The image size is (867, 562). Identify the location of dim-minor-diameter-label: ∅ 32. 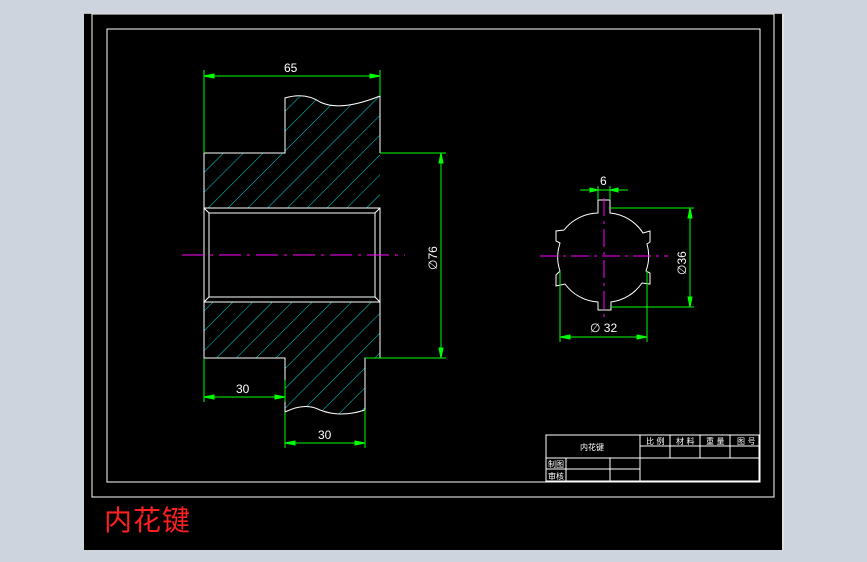
(603, 328).